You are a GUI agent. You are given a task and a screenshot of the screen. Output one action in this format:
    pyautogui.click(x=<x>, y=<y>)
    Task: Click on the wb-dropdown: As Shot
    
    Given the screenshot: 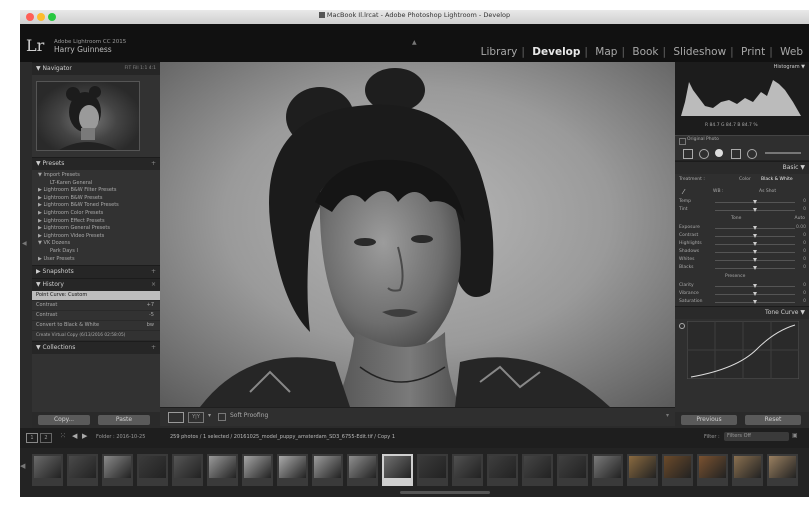 What is the action you would take?
    pyautogui.click(x=767, y=191)
    